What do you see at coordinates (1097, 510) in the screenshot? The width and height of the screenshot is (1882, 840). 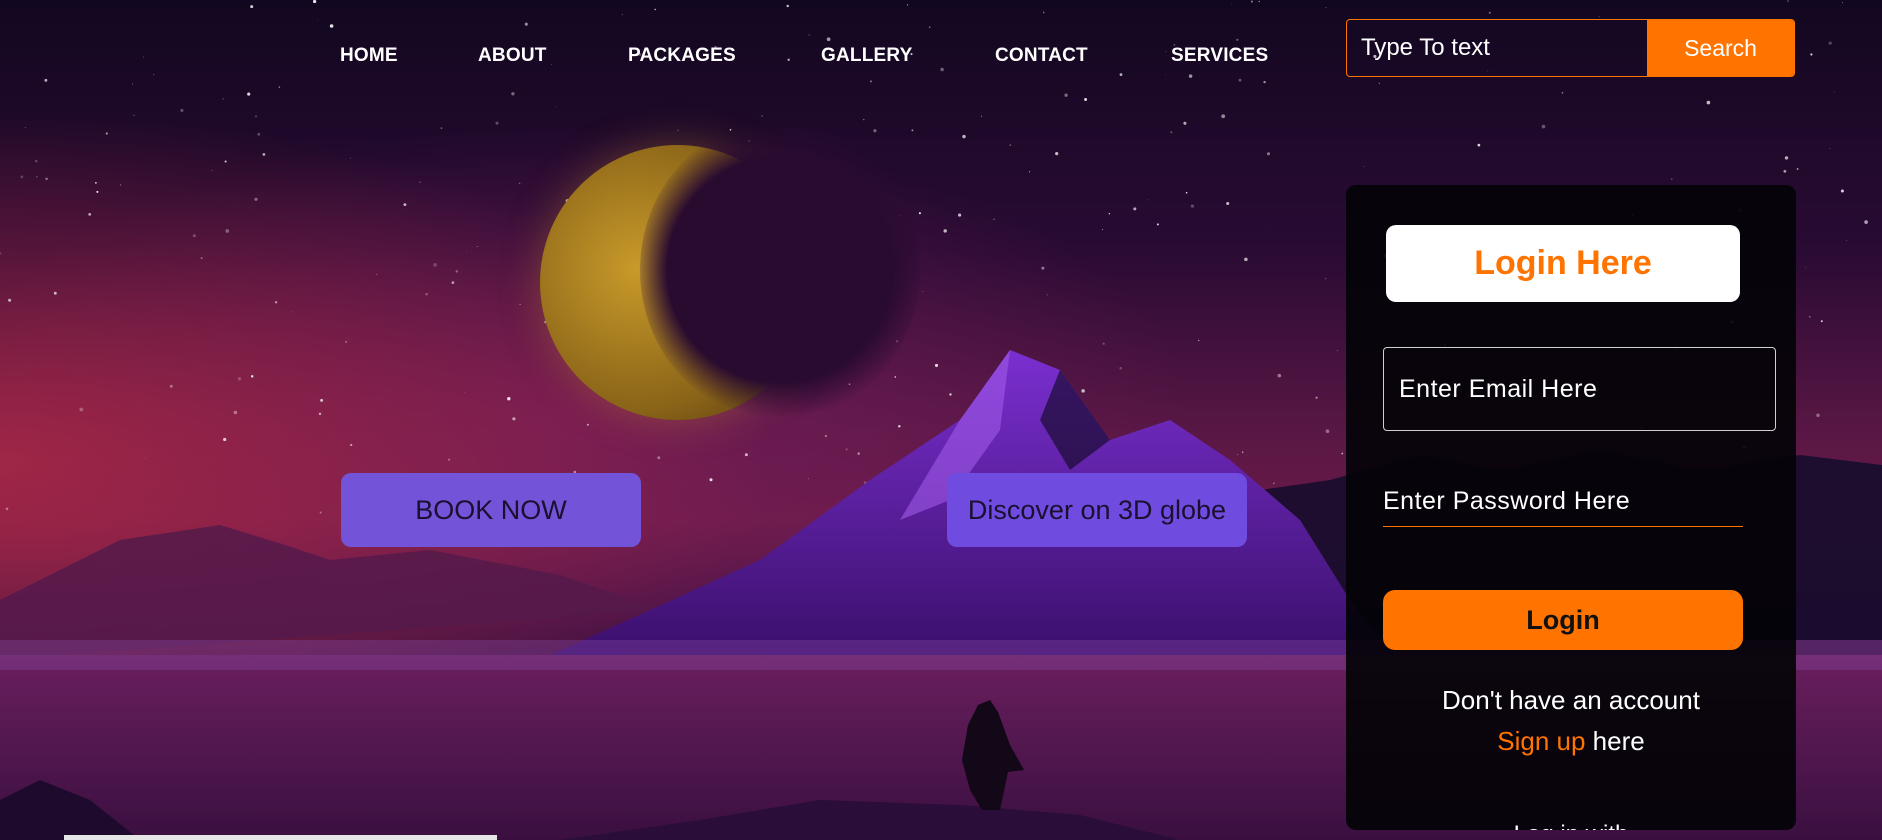 I see `discover-globe-button: Discover on 3D globe` at bounding box center [1097, 510].